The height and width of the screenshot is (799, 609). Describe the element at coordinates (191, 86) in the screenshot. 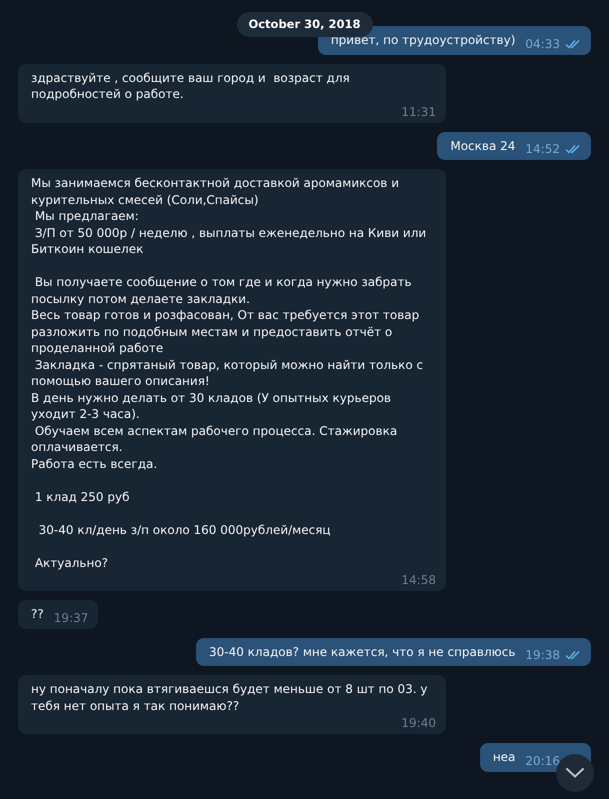

I see `message-text: здраствуйте , сообщите ваш город и возраст для подробностей о работе.` at that location.